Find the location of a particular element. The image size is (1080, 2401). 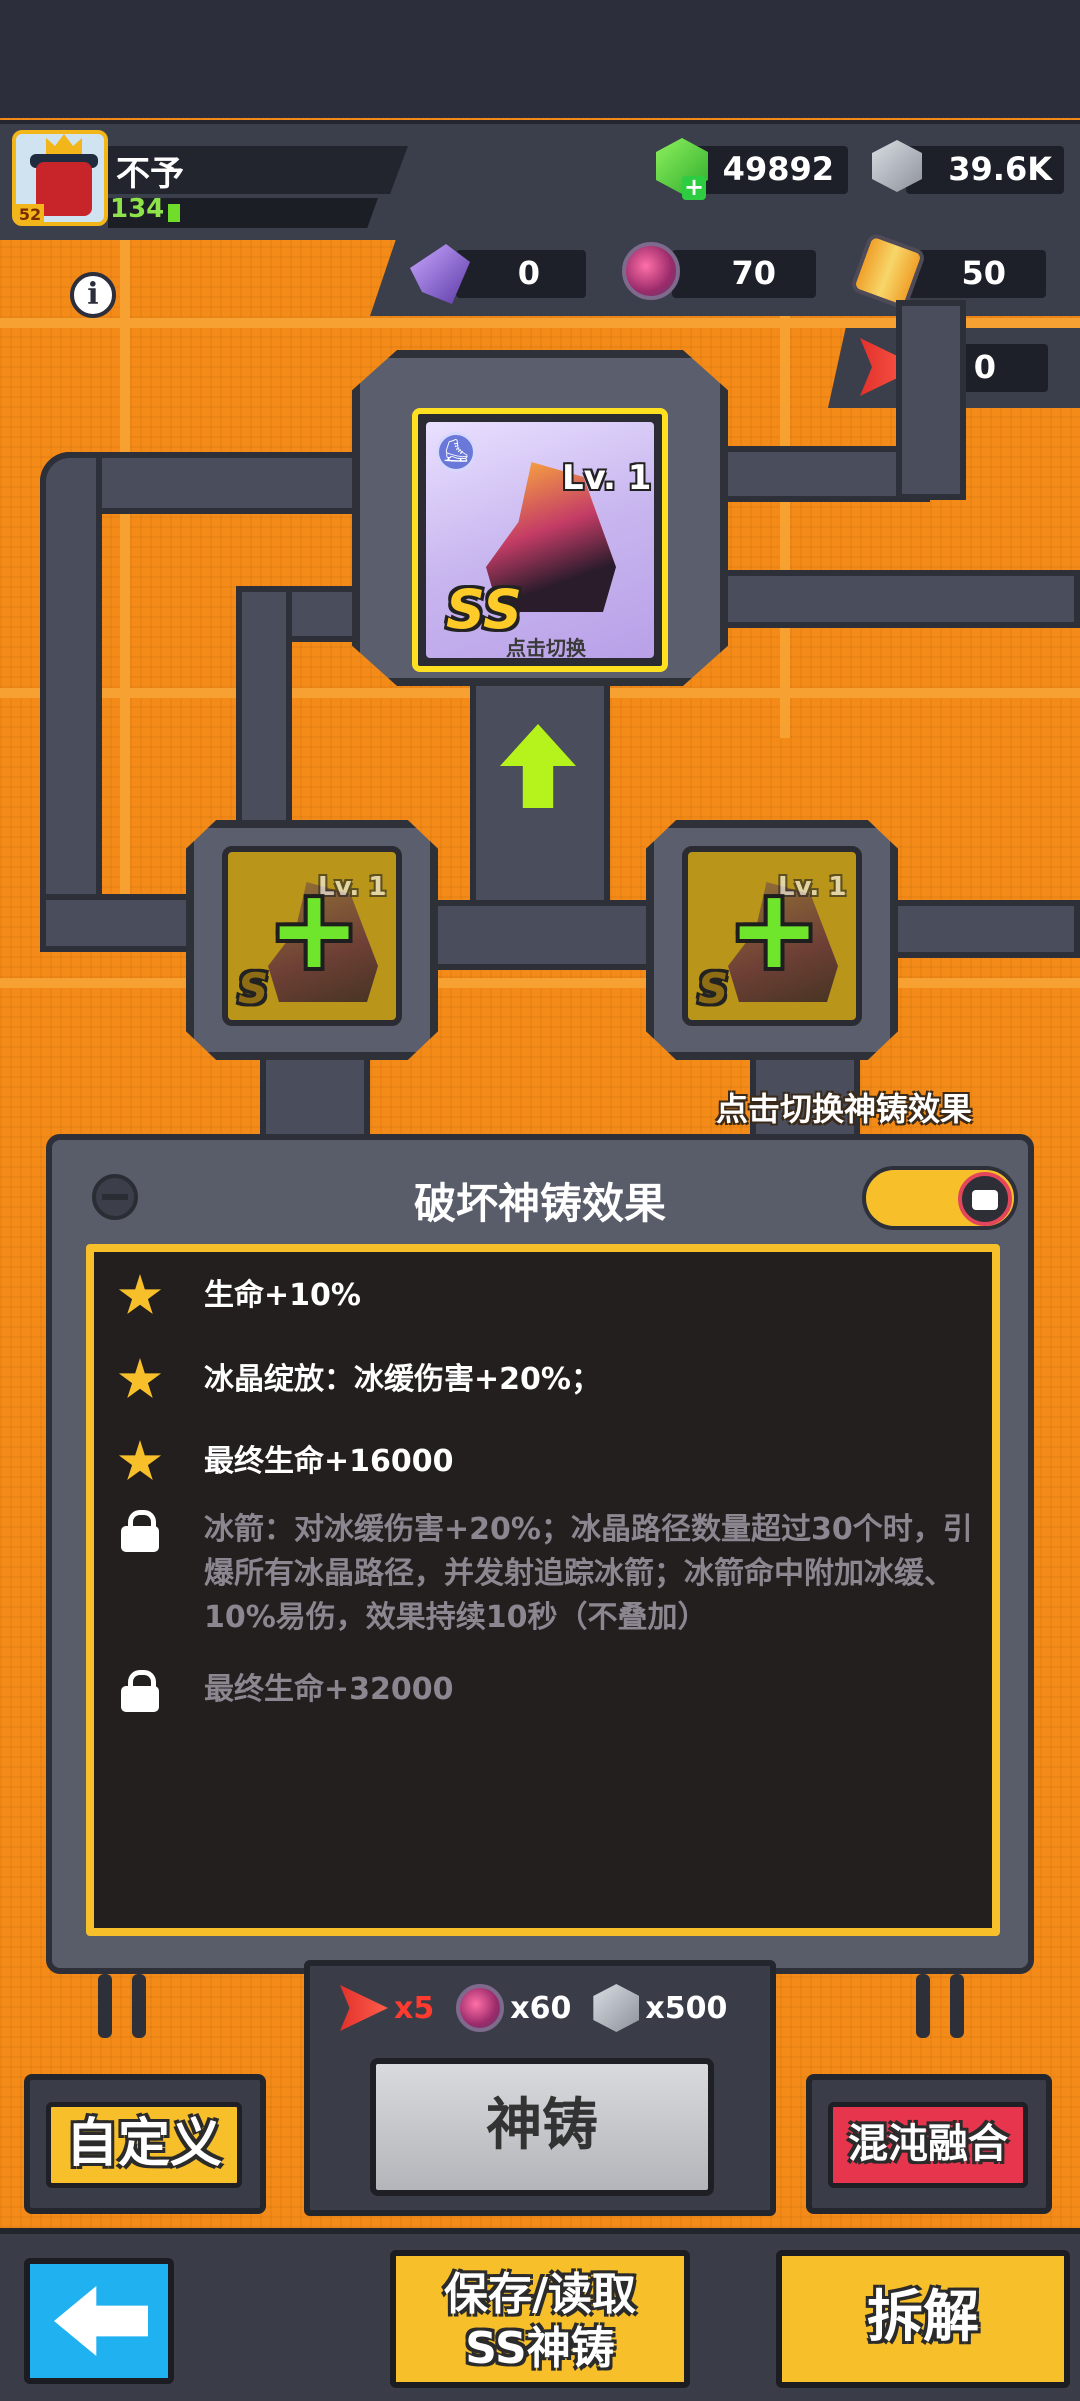

save-load-label-1: 保存/读取 is located at coordinates (540, 2294).